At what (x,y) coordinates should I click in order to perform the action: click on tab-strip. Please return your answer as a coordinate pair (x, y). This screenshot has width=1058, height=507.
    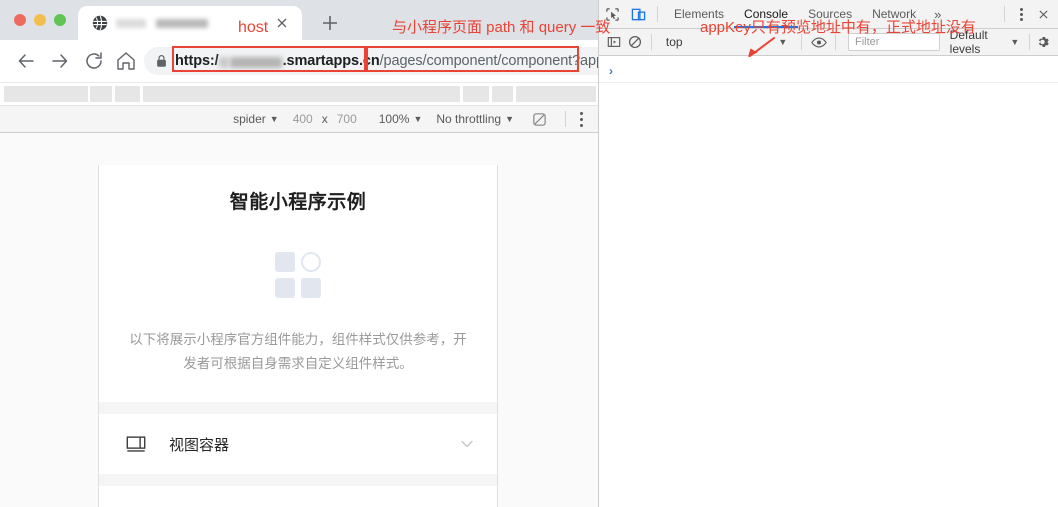
    Looking at the image, I should click on (299, 20).